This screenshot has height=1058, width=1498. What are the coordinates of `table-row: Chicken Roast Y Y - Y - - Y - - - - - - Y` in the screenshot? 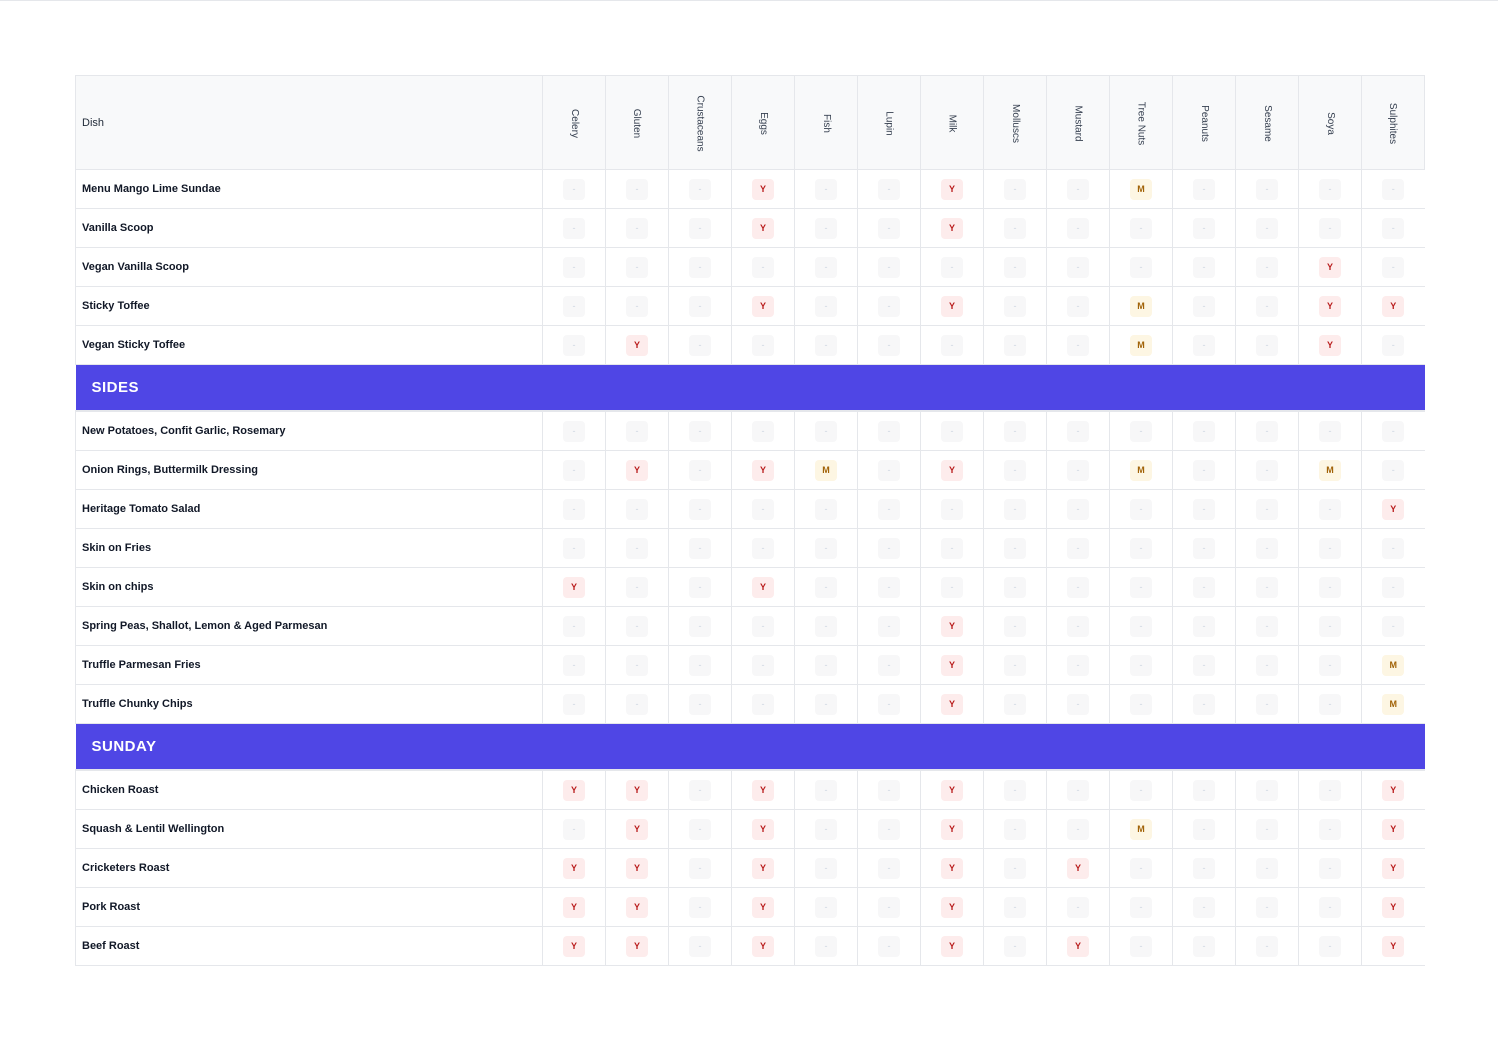 It's located at (750, 789).